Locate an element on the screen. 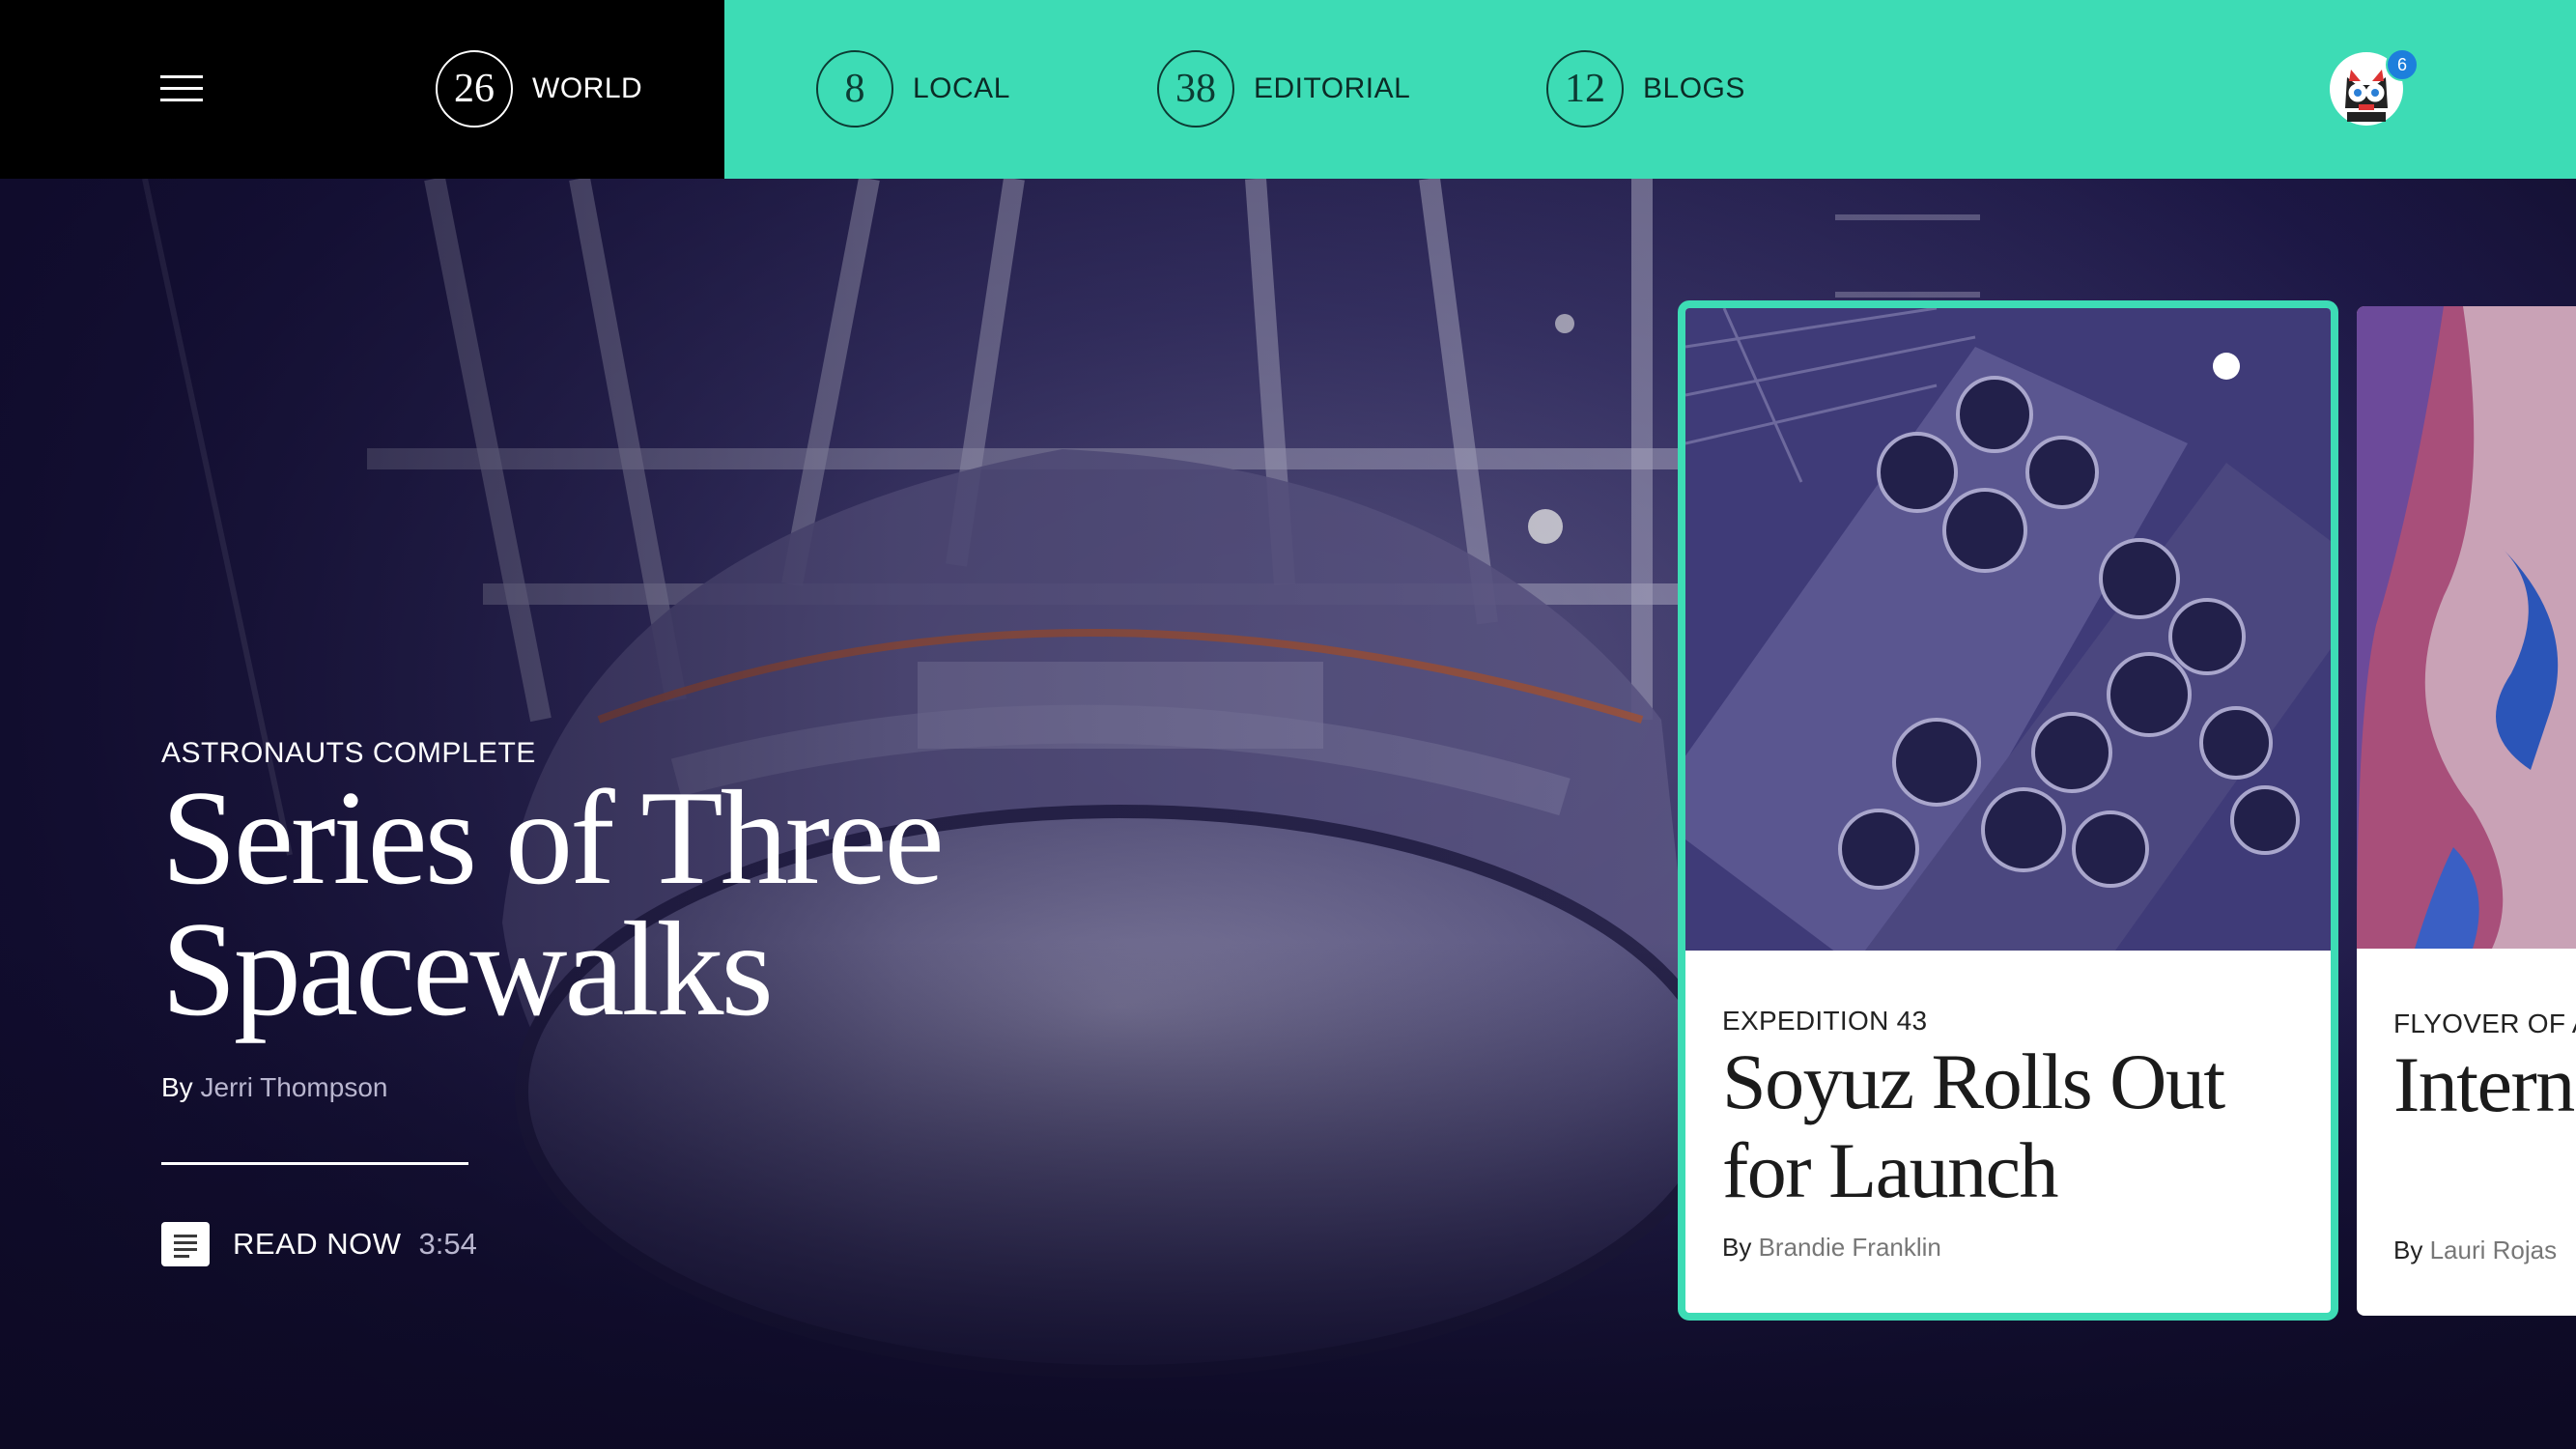  read-now-button: READ NOW 3:54 is located at coordinates (319, 1244).